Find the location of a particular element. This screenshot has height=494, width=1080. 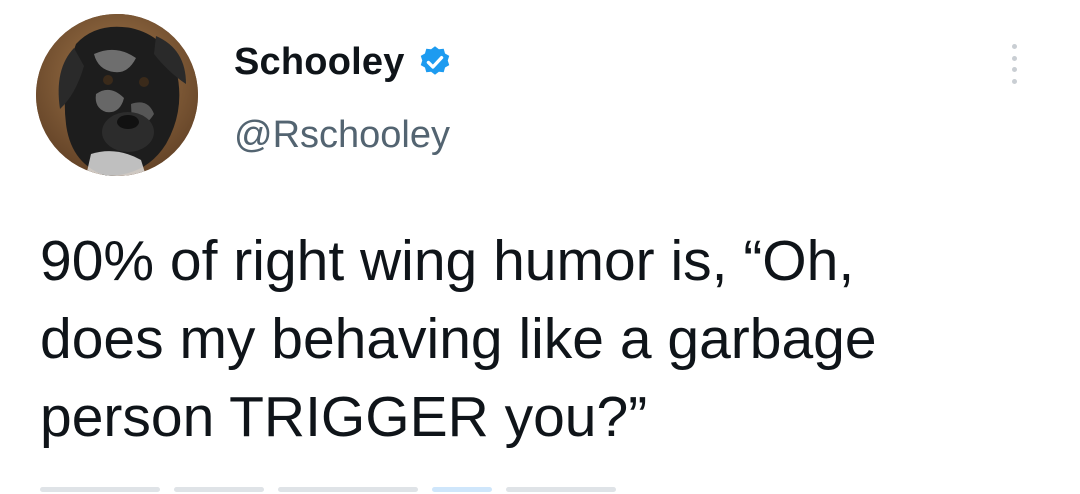

author-handle: @Rschooley is located at coordinates (342, 135).